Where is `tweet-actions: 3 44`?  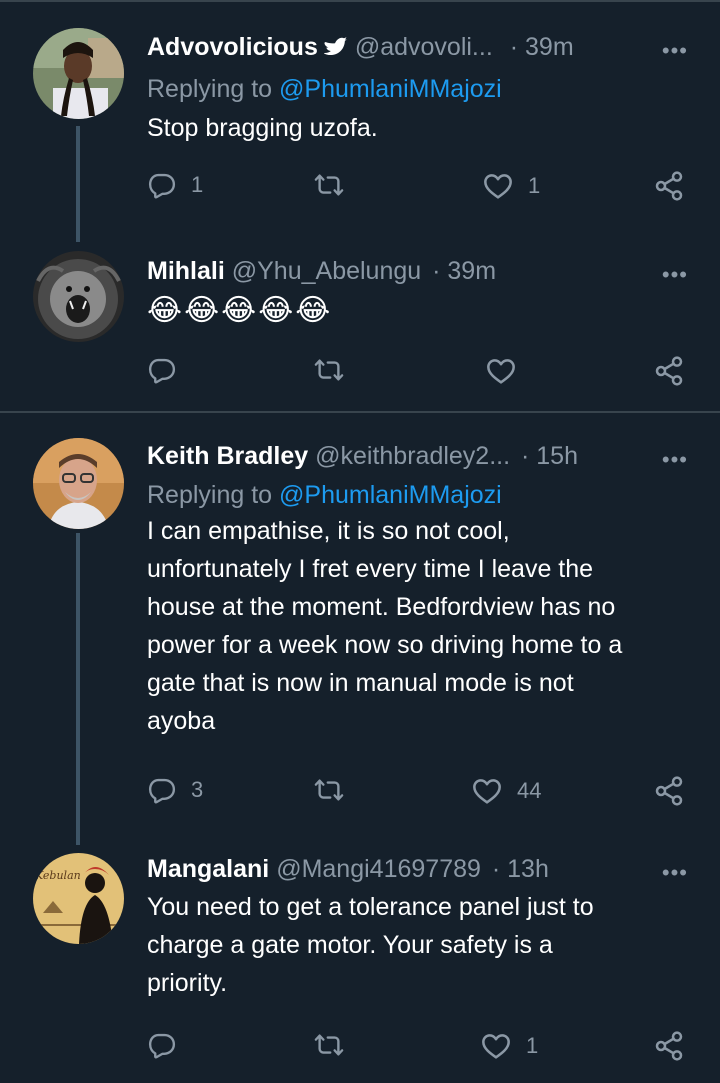
tweet-actions: 3 44 is located at coordinates (418, 795).